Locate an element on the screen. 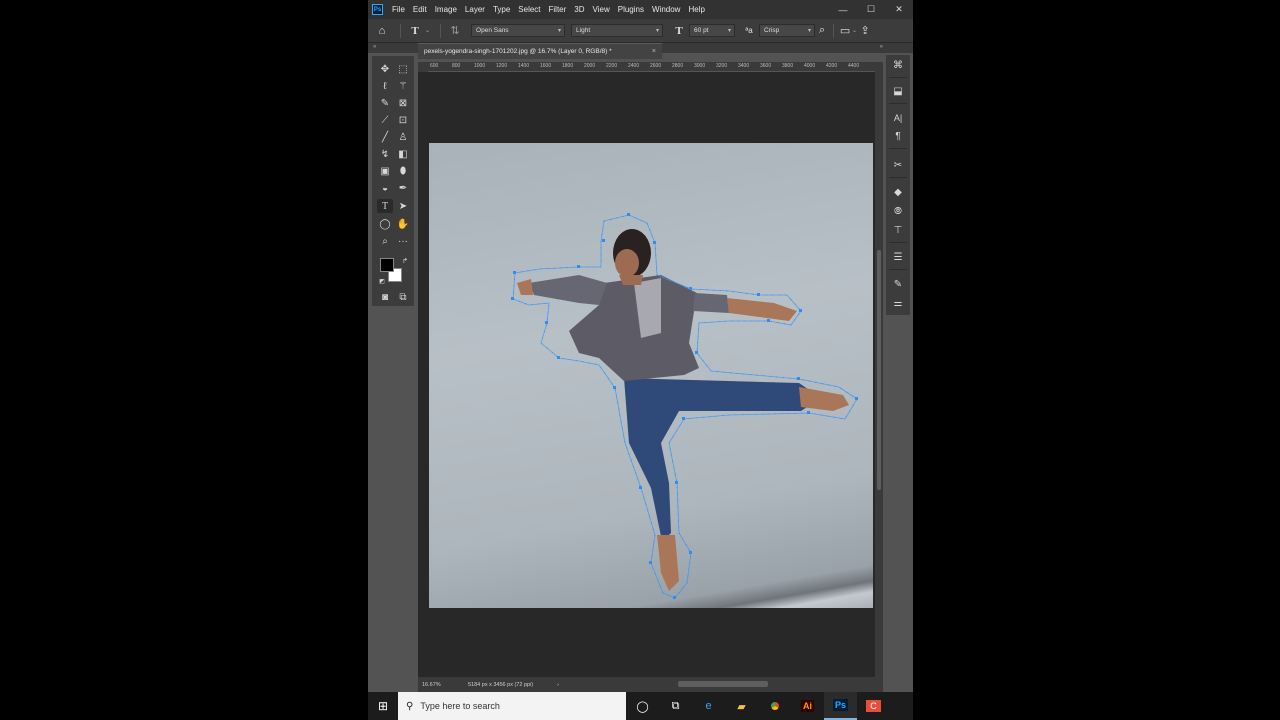 The height and width of the screenshot is (720, 1280). ruler-label: 2400 is located at coordinates (634, 66).